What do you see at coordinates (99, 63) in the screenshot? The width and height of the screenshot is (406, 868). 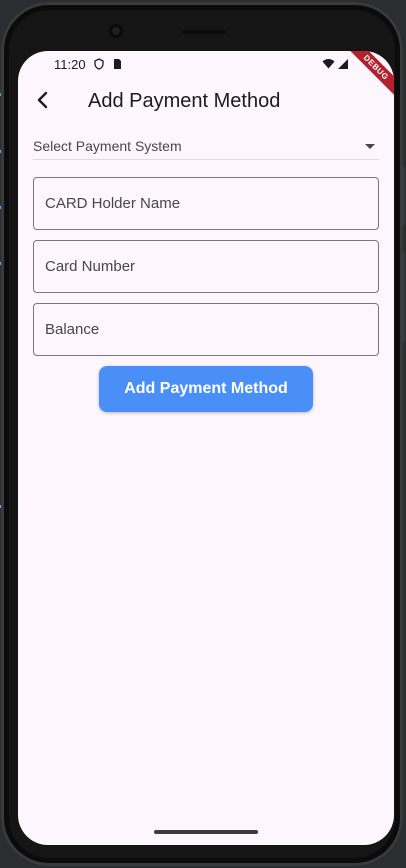 I see `shield-icon` at bounding box center [99, 63].